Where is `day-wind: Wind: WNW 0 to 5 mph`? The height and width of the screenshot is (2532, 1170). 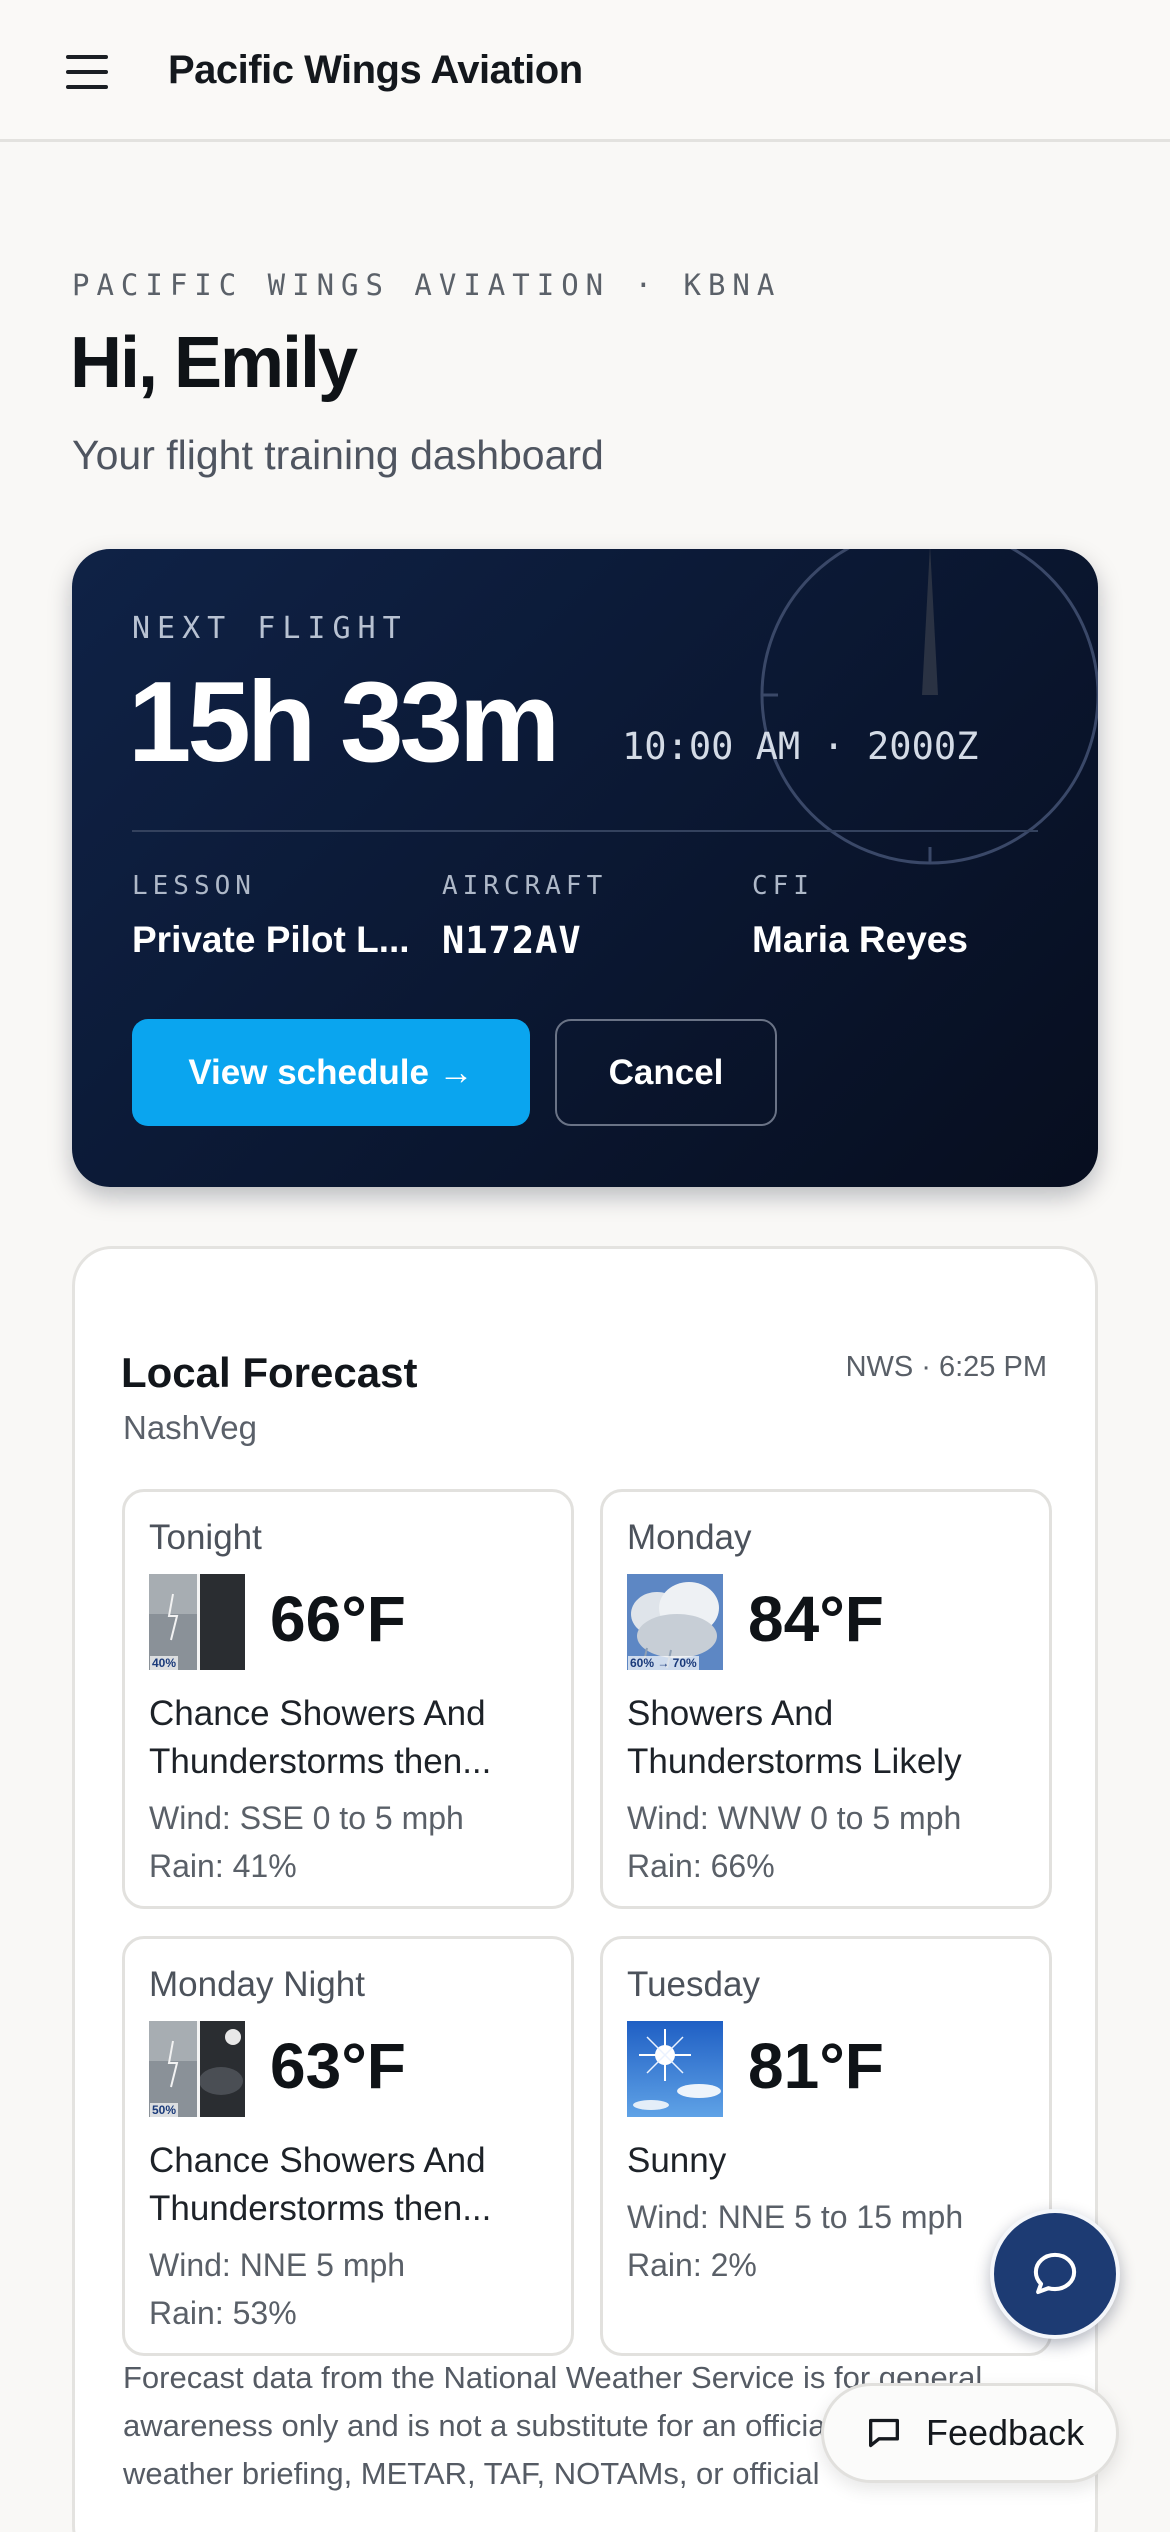 day-wind: Wind: WNW 0 to 5 mph is located at coordinates (794, 1818).